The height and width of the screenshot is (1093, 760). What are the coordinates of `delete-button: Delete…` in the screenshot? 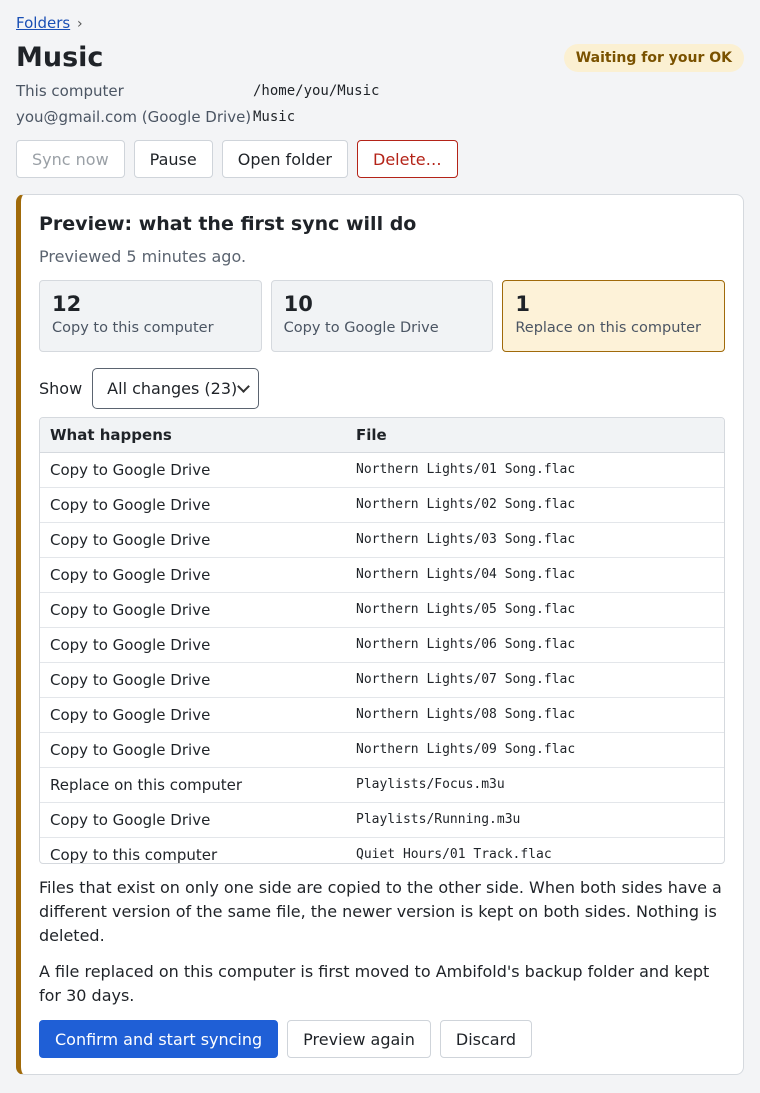 It's located at (407, 159).